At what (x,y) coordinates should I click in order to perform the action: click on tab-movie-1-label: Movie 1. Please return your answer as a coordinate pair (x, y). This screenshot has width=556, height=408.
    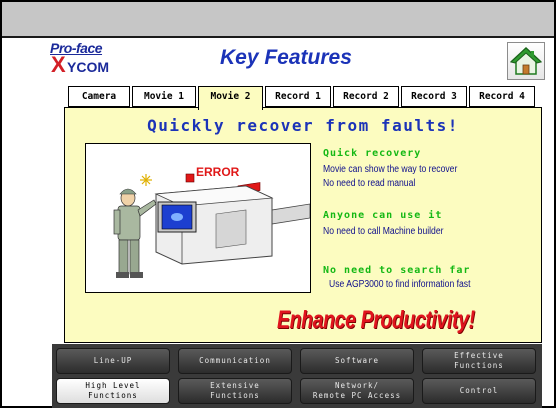
    Looking at the image, I should click on (164, 96).